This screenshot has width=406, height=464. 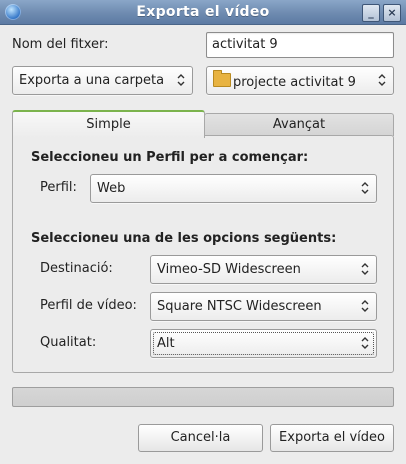 I want to click on video-profile-label: Perfil de vídeo:, so click(x=88, y=305).